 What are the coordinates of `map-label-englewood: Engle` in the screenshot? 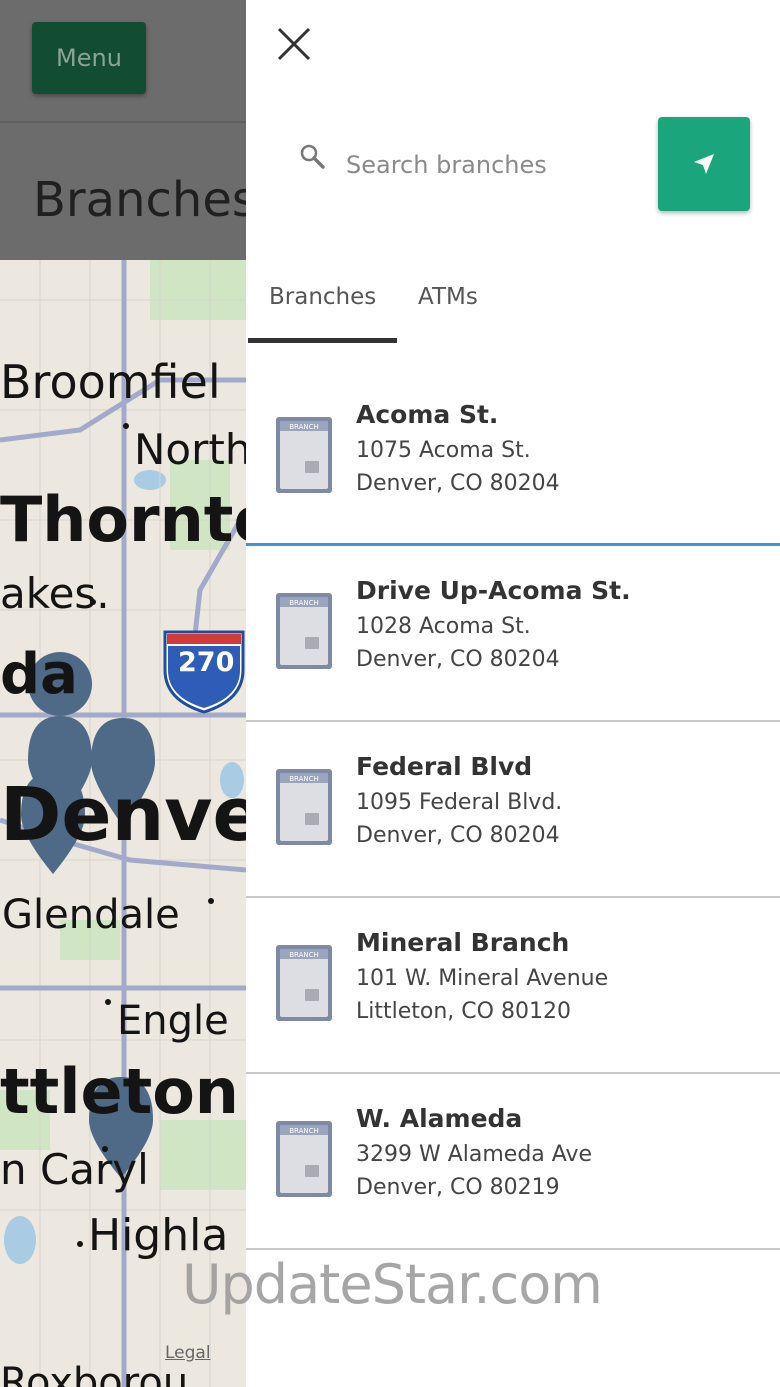 It's located at (173, 1021).